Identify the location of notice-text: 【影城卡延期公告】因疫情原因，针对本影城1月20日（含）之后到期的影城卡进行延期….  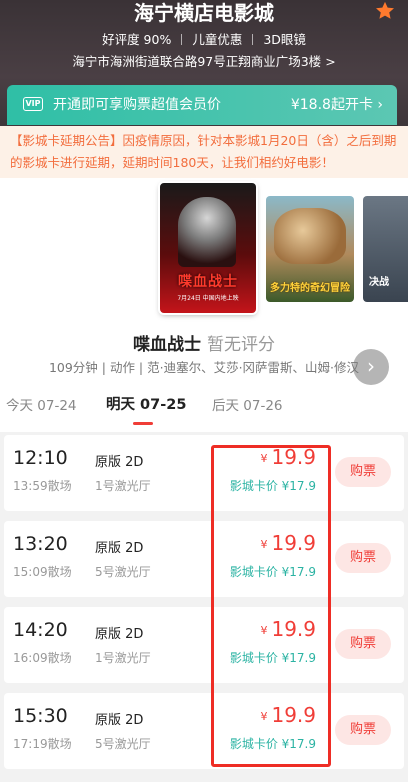
(203, 151).